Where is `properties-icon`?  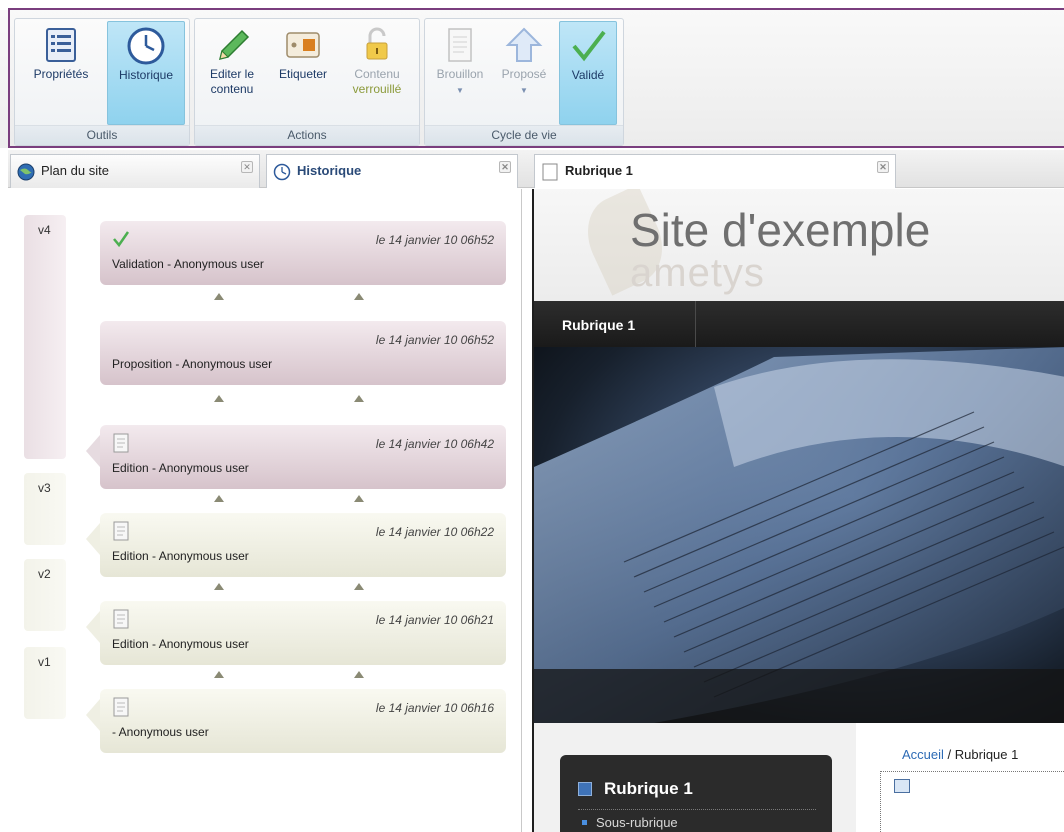 properties-icon is located at coordinates (61, 45).